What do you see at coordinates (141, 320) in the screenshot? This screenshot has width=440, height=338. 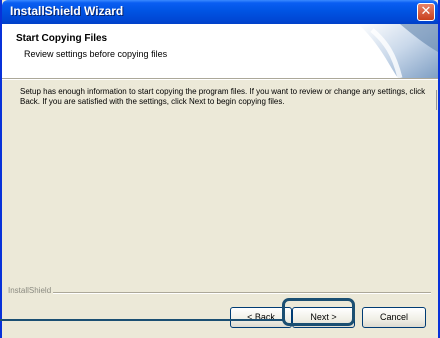 I see `callout-pointer-line` at bounding box center [141, 320].